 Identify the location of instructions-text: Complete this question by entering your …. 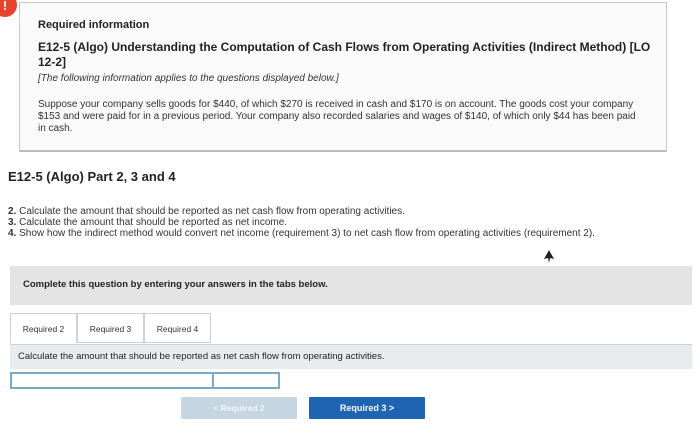
(175, 284).